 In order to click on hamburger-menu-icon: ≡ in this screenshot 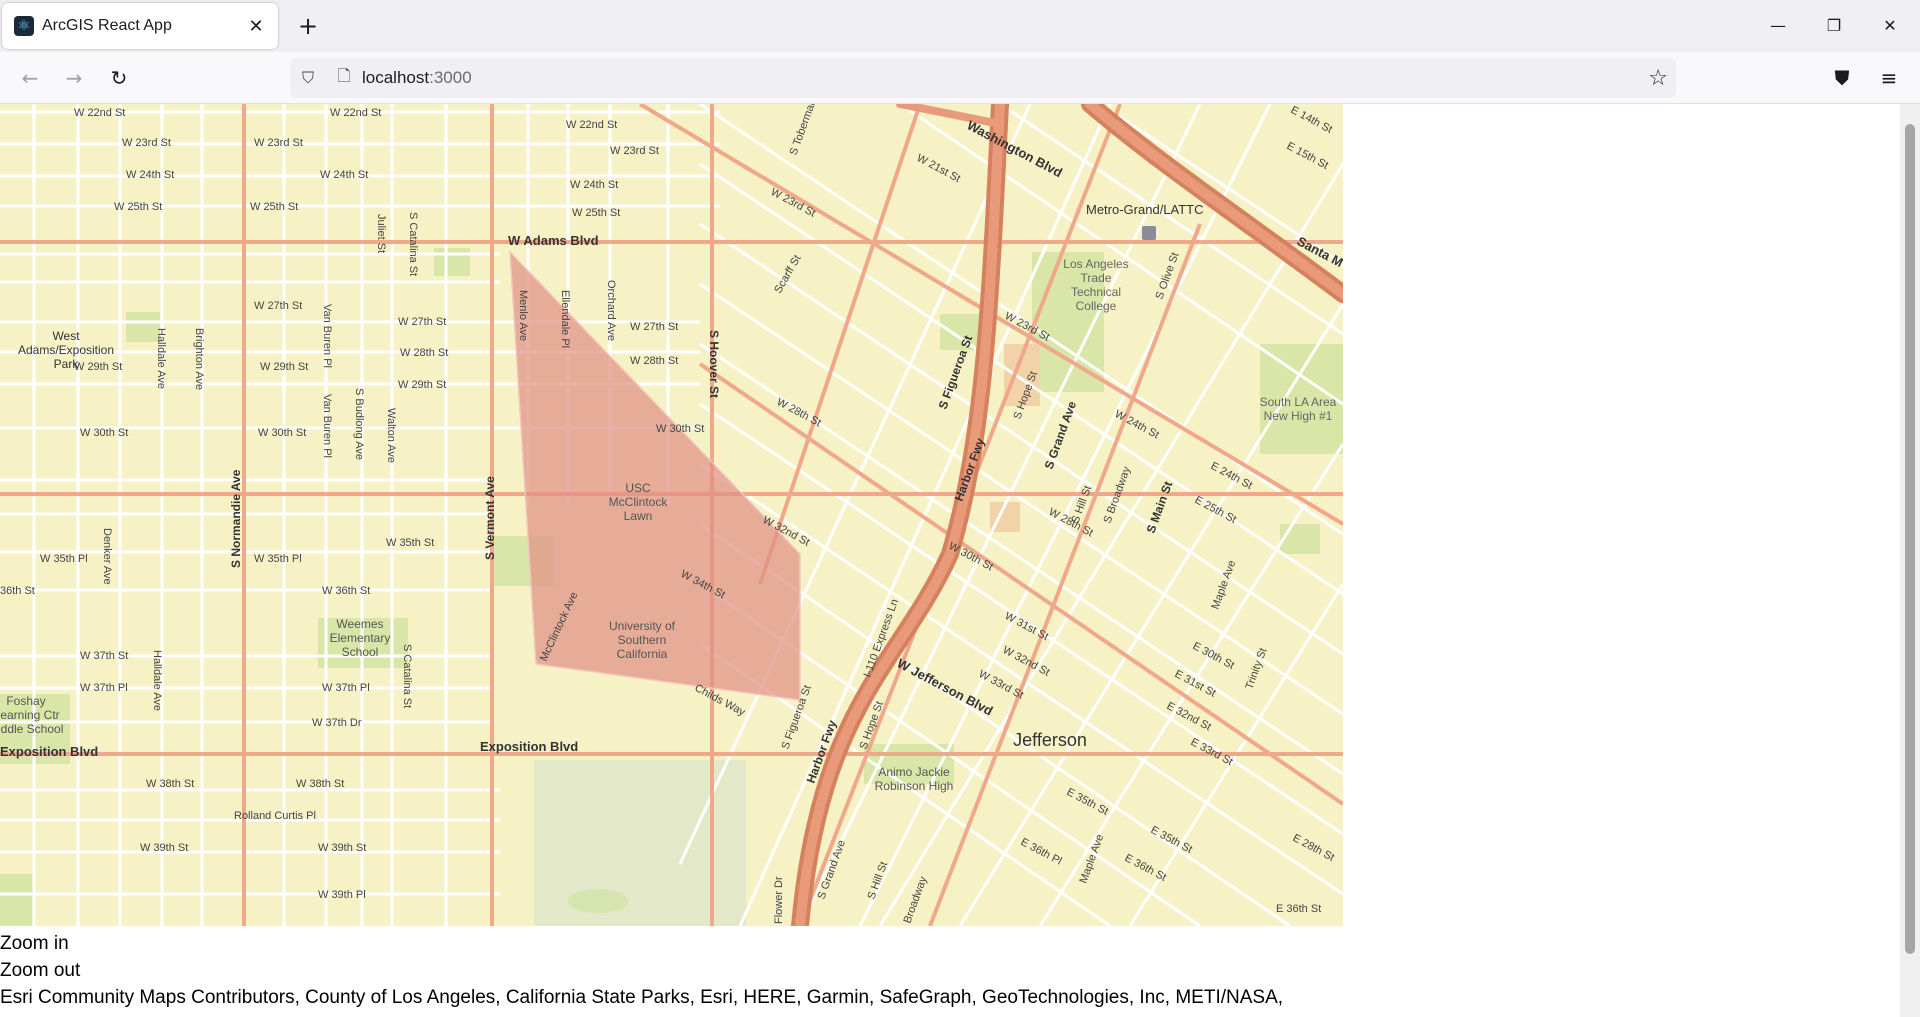, I will do `click(1889, 78)`.